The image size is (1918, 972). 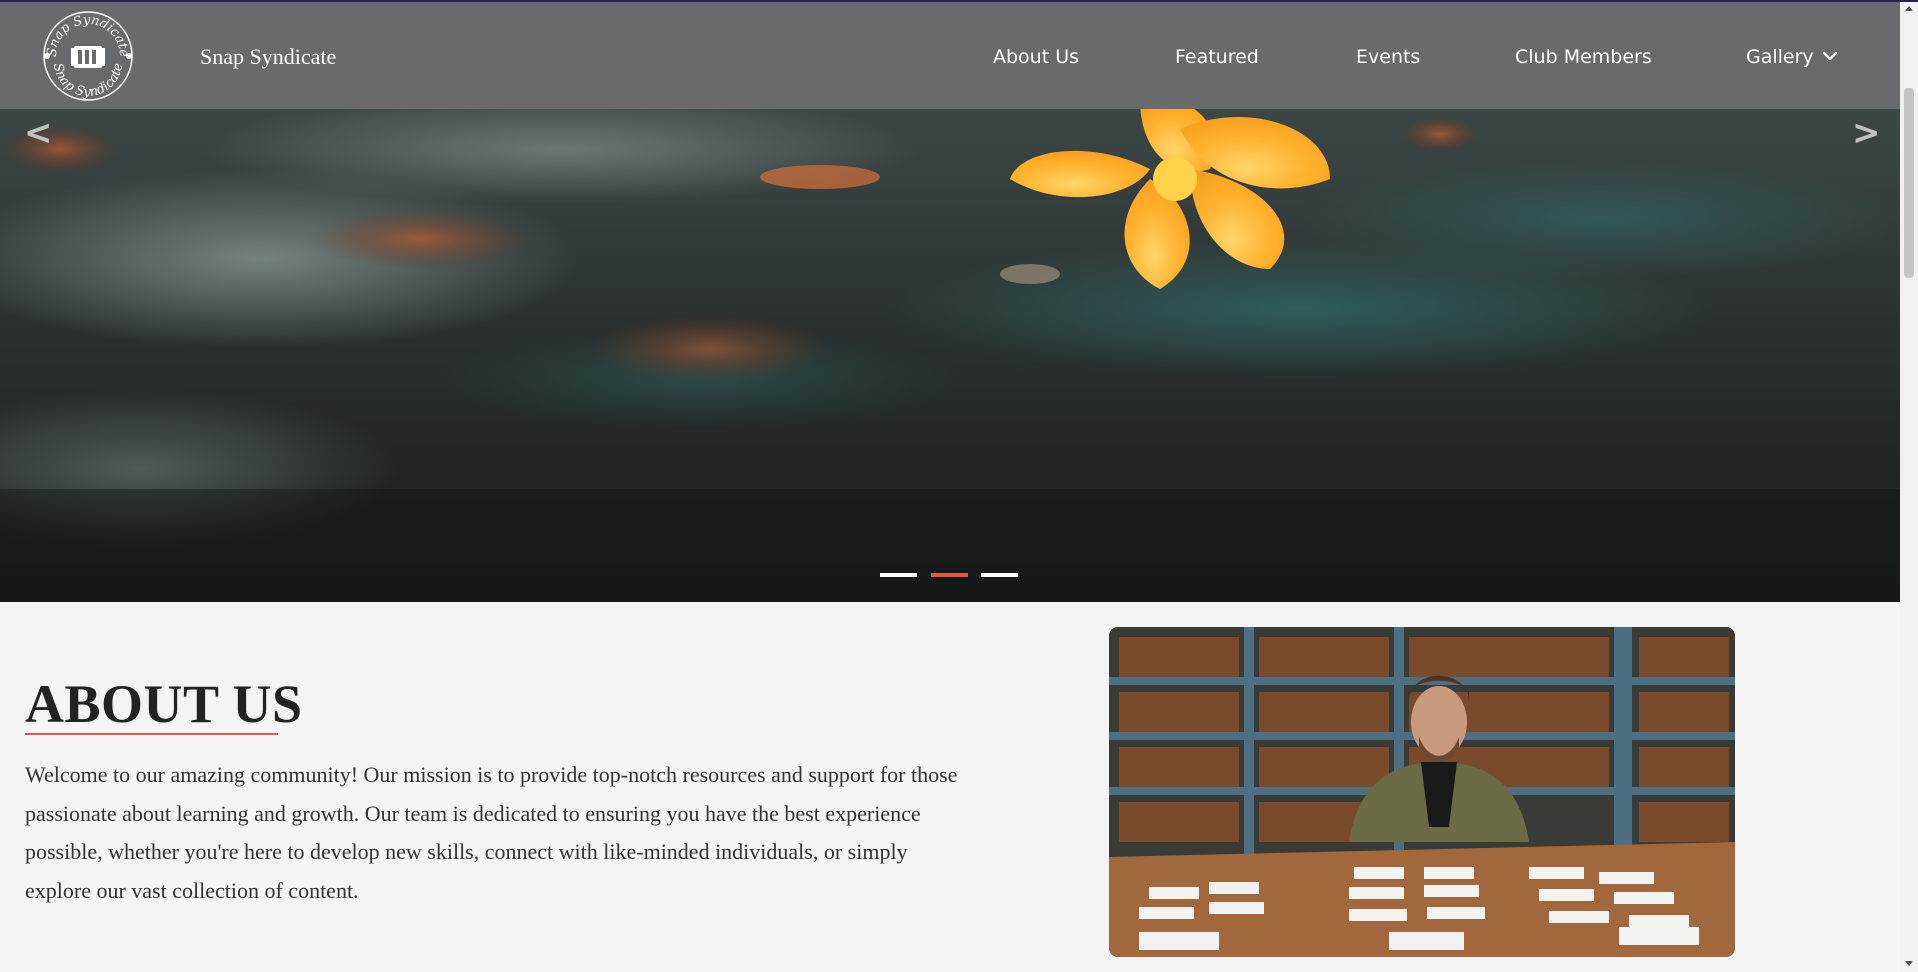 I want to click on nav-gallery-label: Gallery, so click(x=1780, y=57).